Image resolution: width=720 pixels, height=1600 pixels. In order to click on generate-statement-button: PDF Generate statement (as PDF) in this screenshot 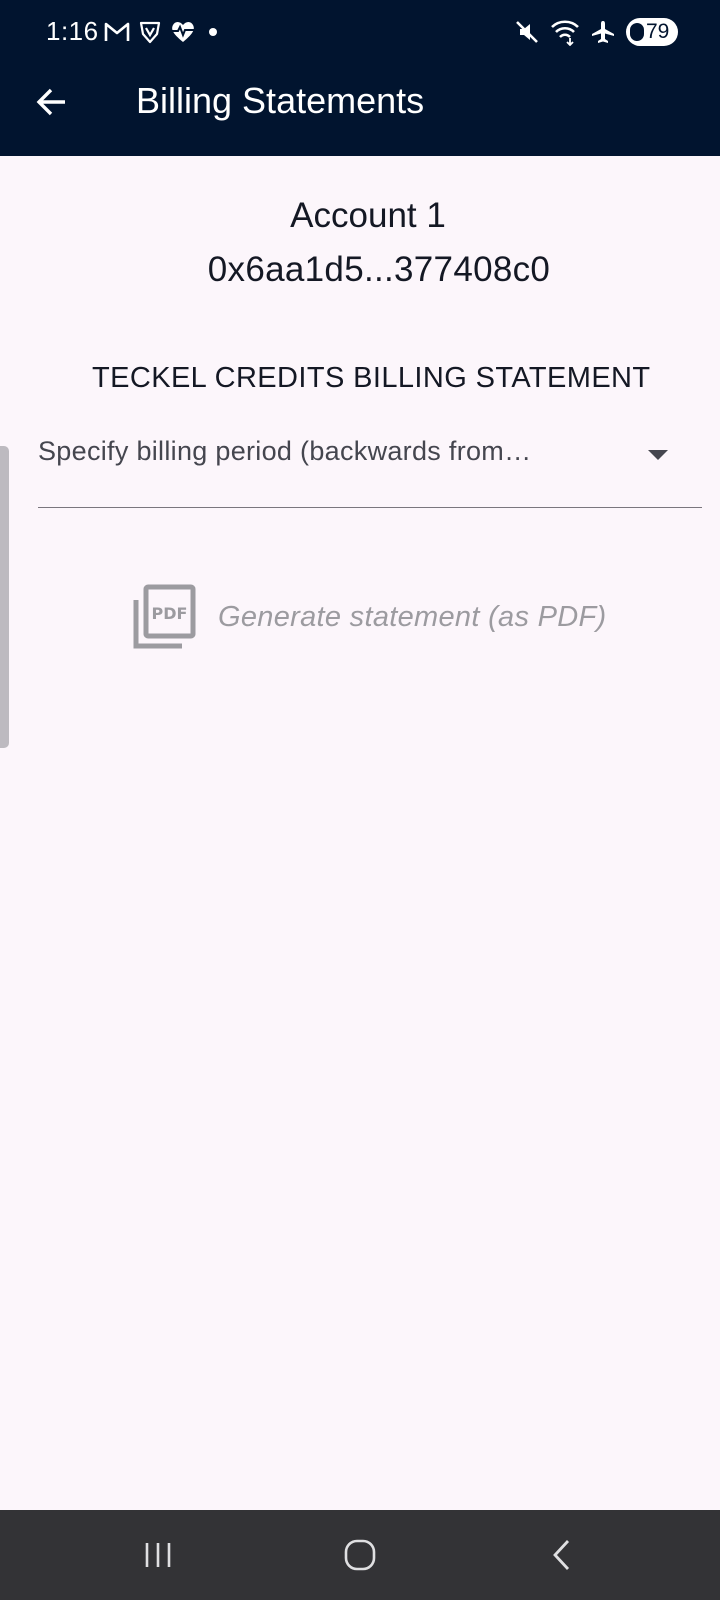, I will do `click(382, 617)`.